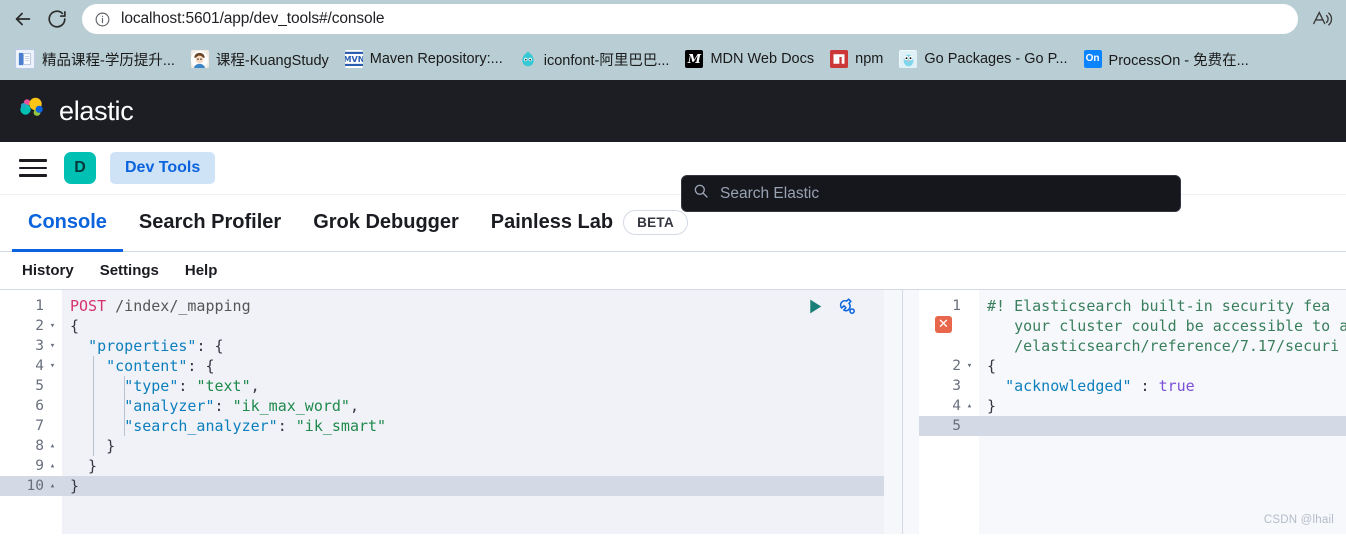 Image resolution: width=1346 pixels, height=552 pixels. I want to click on code-token: "properties", so click(142, 346).